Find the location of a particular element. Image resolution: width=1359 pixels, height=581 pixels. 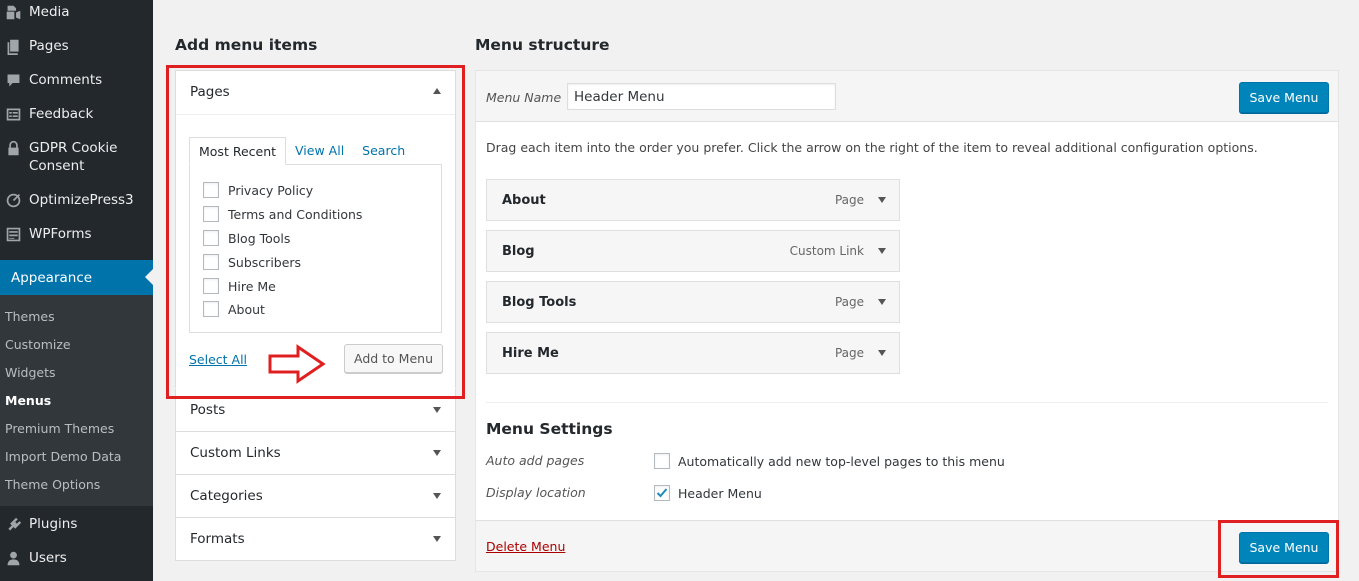

submenu-item-themes: Themes is located at coordinates (30, 317).